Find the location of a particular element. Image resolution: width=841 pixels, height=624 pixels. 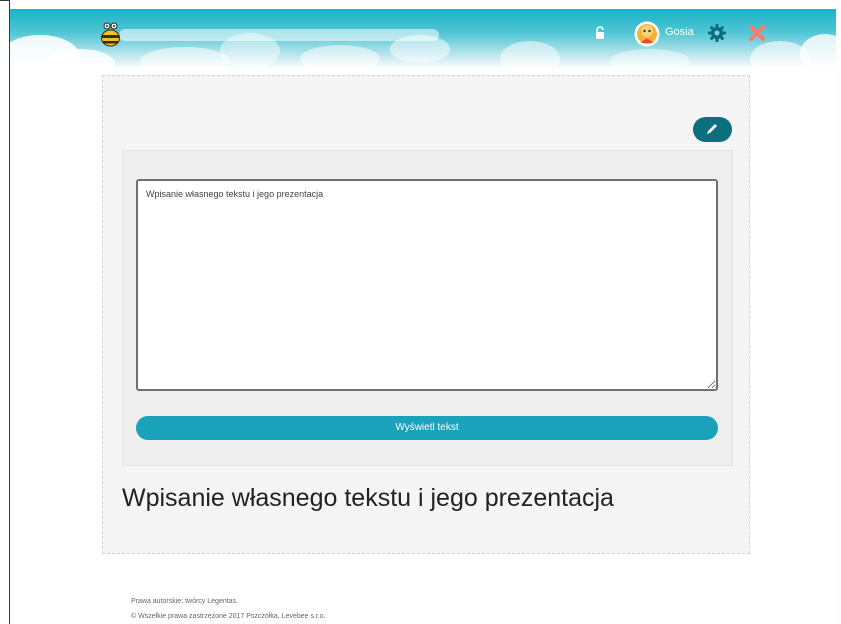

pencil-icon is located at coordinates (712, 129).